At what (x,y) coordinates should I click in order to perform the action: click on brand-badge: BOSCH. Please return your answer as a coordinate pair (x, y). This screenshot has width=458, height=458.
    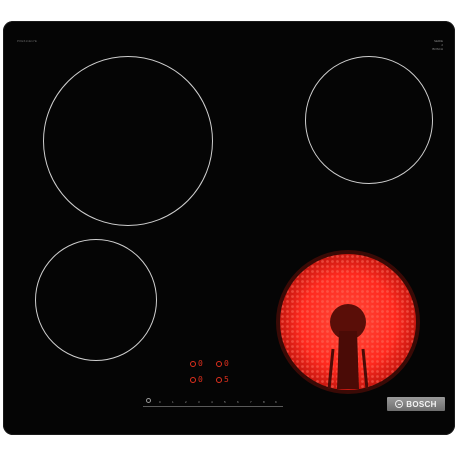
    Looking at the image, I should click on (416, 404).